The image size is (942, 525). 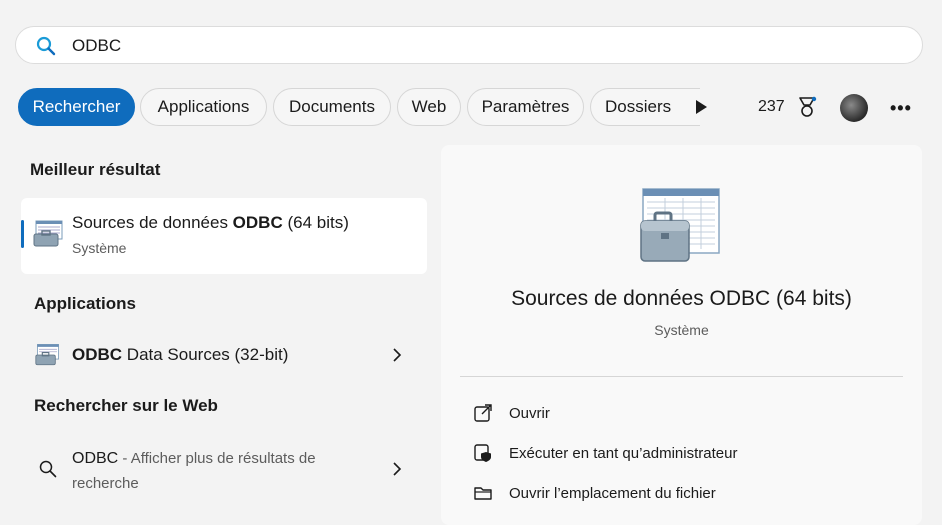 What do you see at coordinates (529, 413) in the screenshot?
I see `action-open-label: Ouvrir` at bounding box center [529, 413].